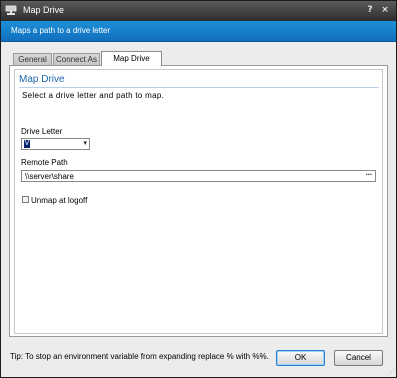 This screenshot has width=397, height=378. I want to click on network-drive-icon, so click(11, 10).